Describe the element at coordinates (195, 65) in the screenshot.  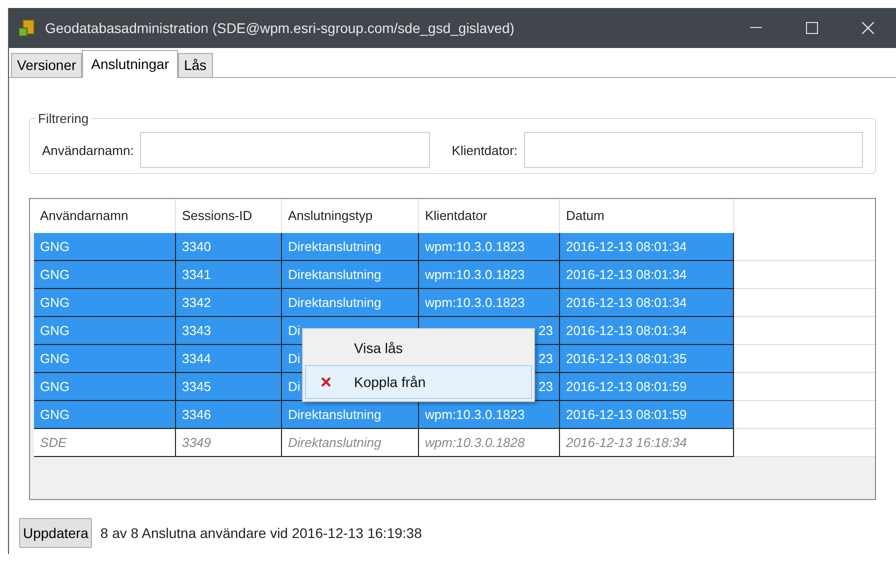
I see `tab: Lås` at that location.